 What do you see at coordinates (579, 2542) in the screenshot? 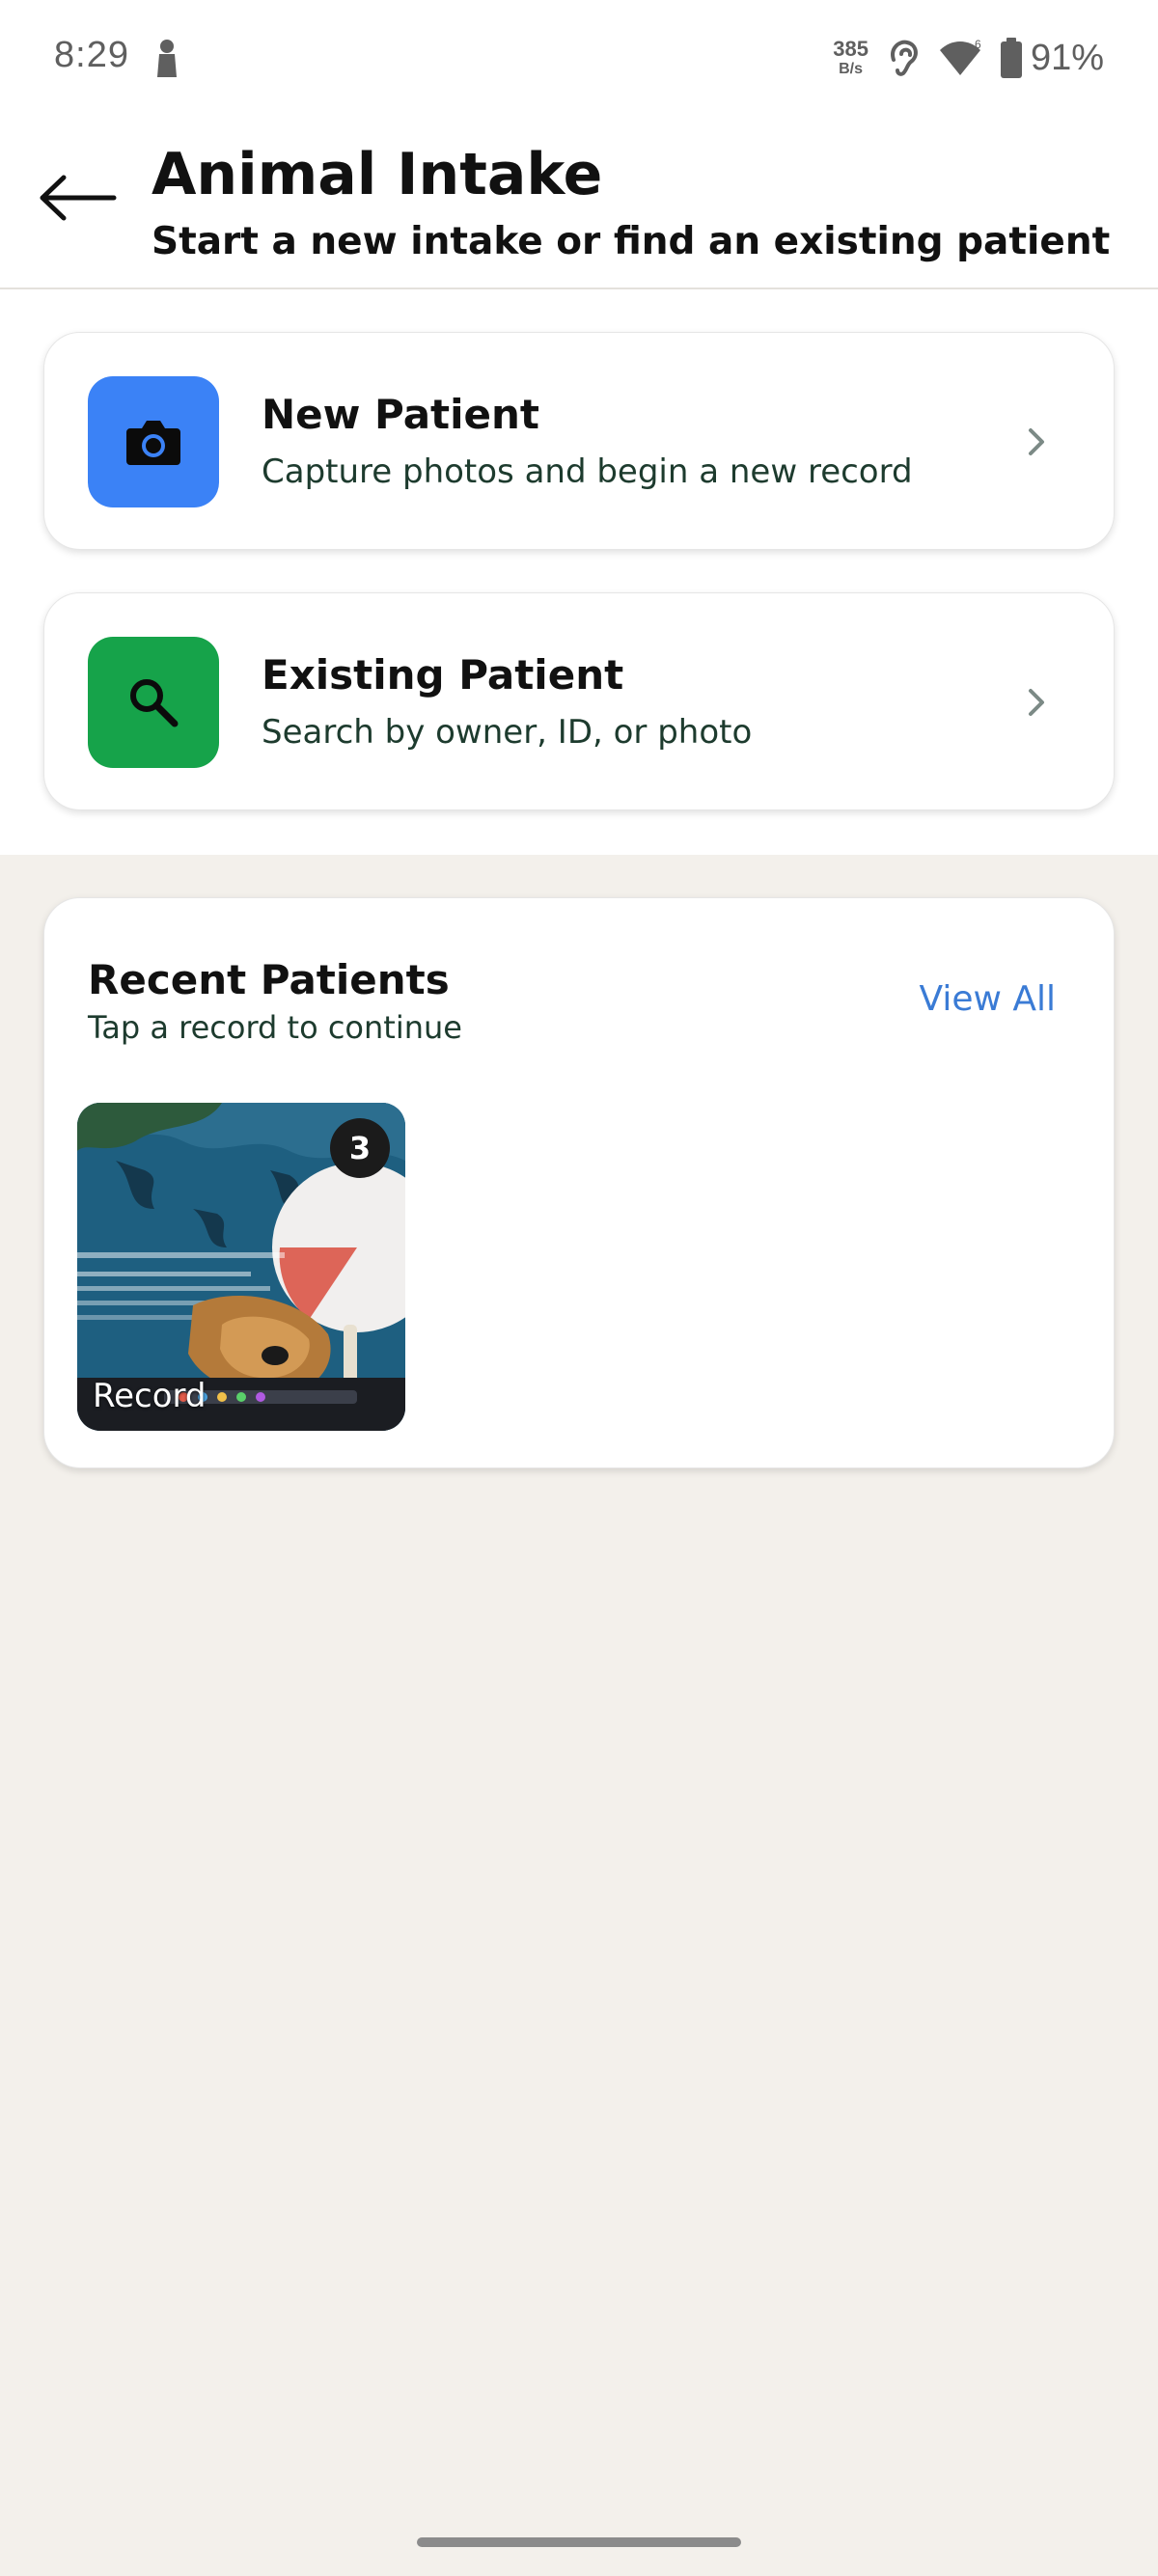
I see `home-indicator` at bounding box center [579, 2542].